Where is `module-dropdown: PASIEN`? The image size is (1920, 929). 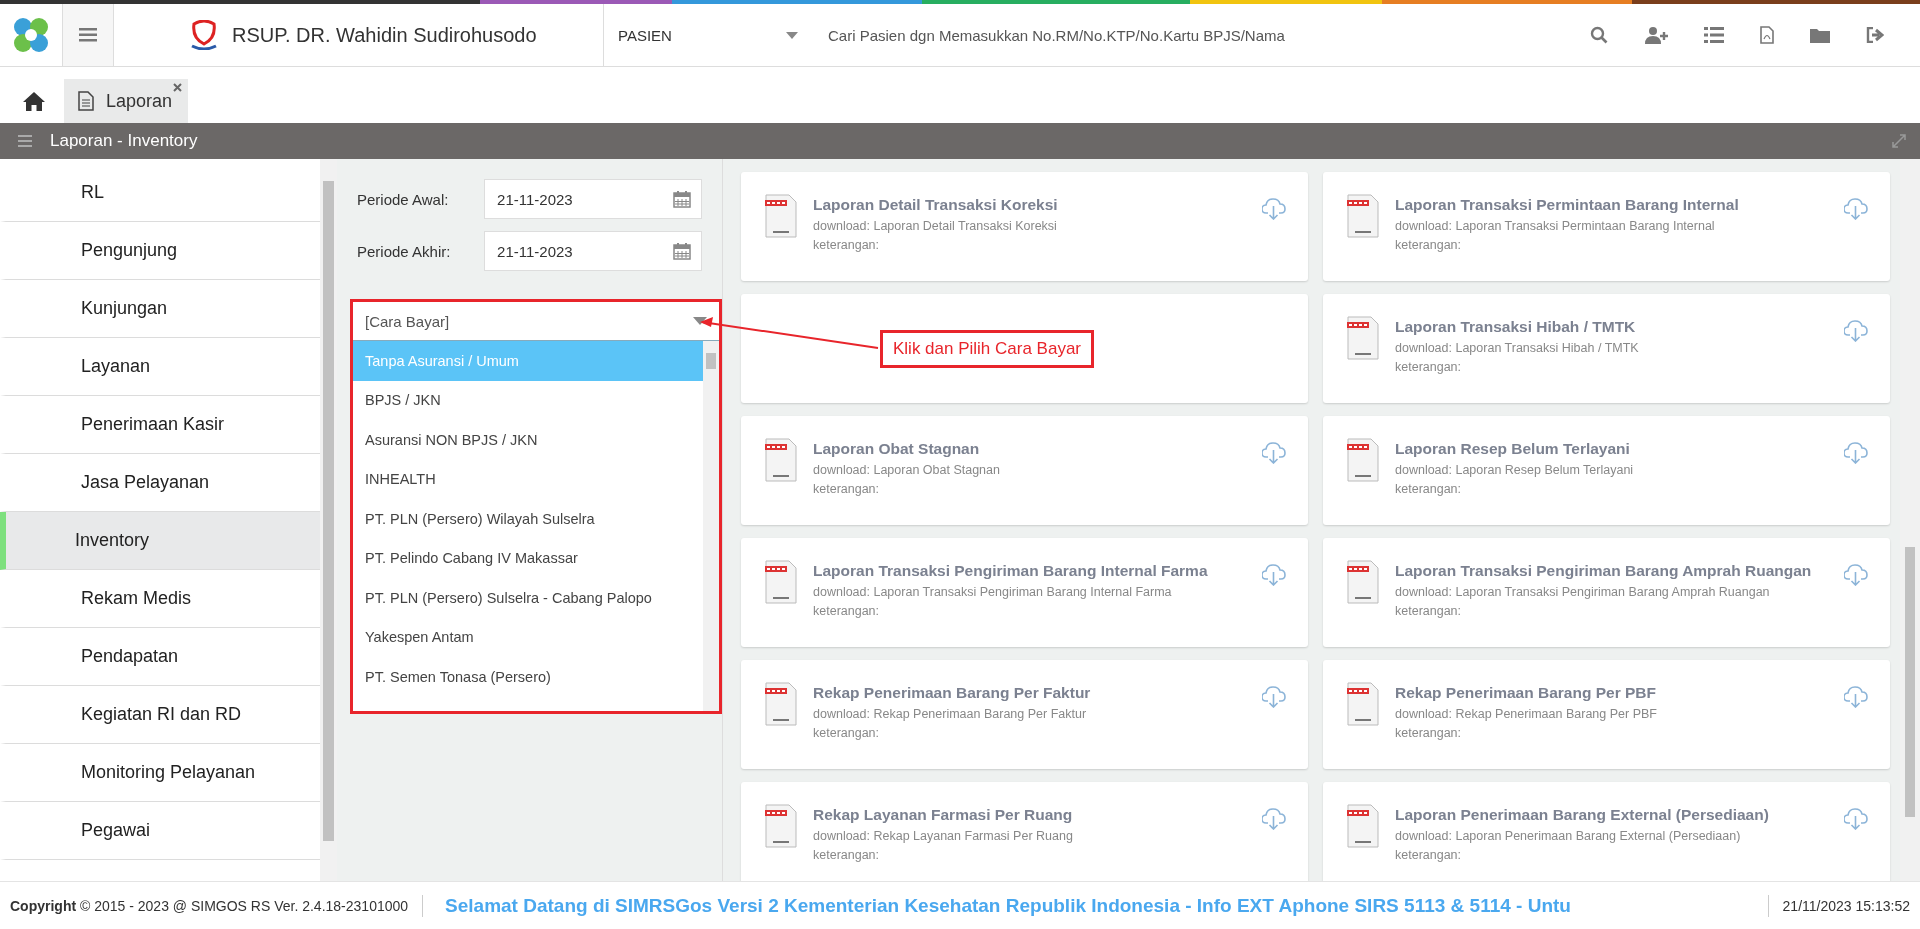 module-dropdown: PASIEN is located at coordinates (711, 35).